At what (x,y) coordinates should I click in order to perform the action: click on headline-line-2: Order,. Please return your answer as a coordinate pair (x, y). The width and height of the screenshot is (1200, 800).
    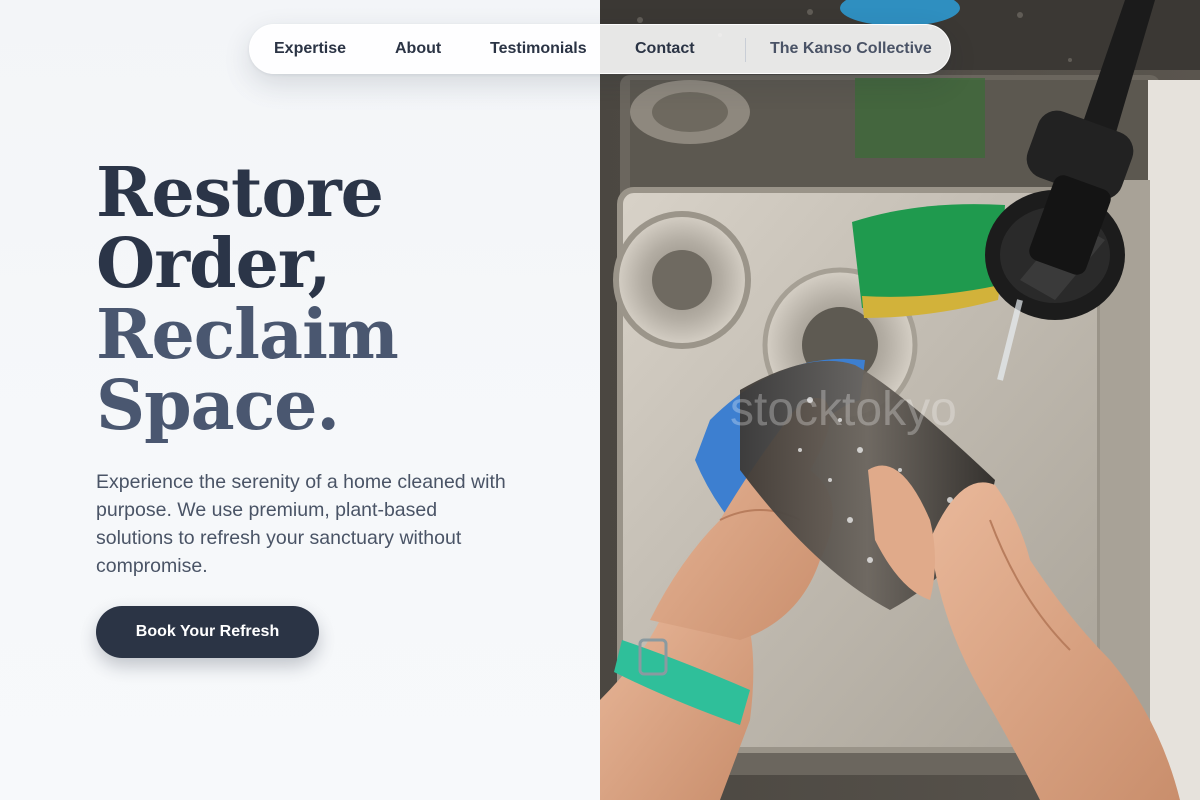
    Looking at the image, I should click on (213, 264).